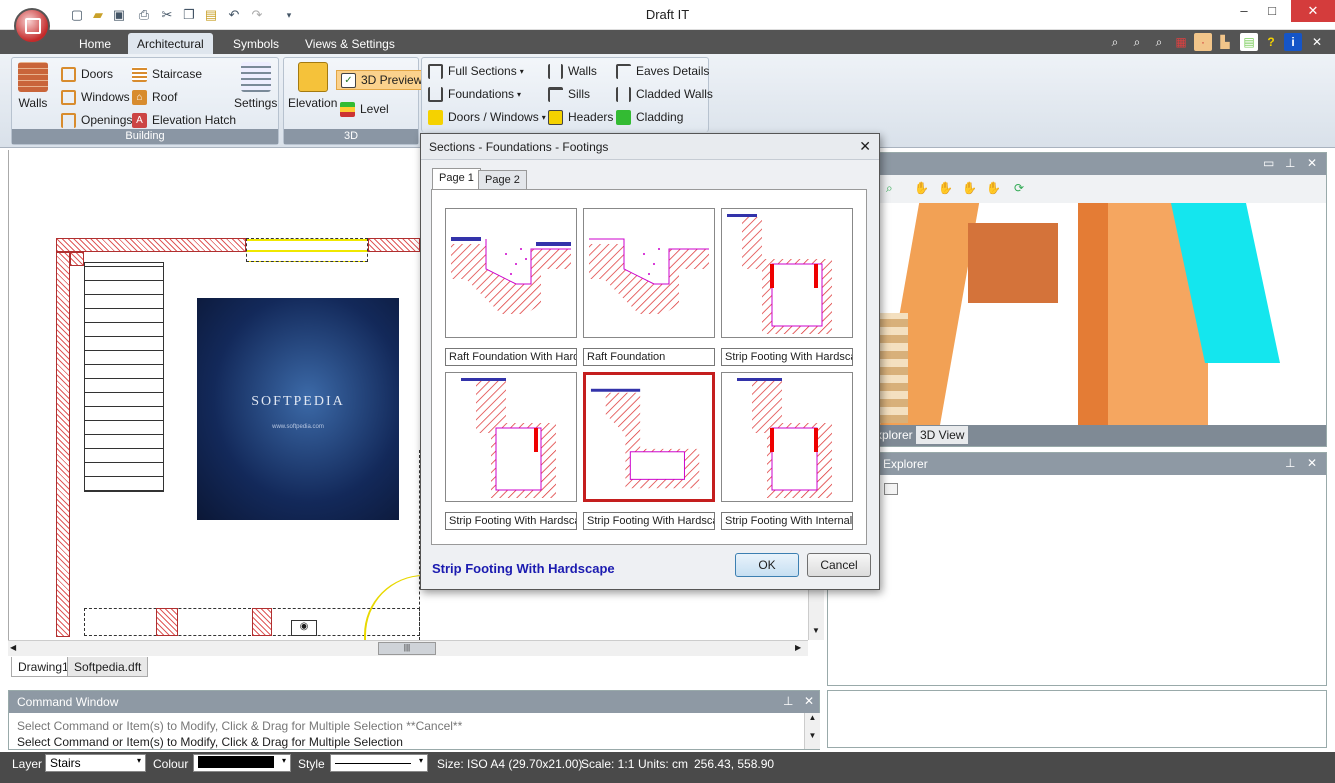  Describe the element at coordinates (865, 146) in the screenshot. I see `dialog-close-icon: ✕` at that location.